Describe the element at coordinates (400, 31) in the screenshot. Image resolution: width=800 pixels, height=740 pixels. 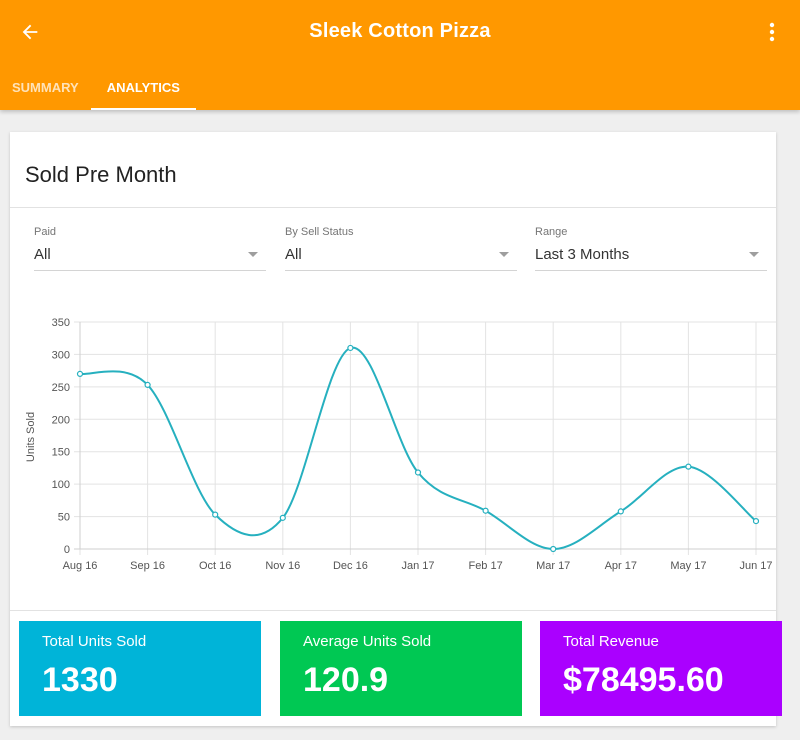
I see `page-title: Sleek Cotton Pizza` at that location.